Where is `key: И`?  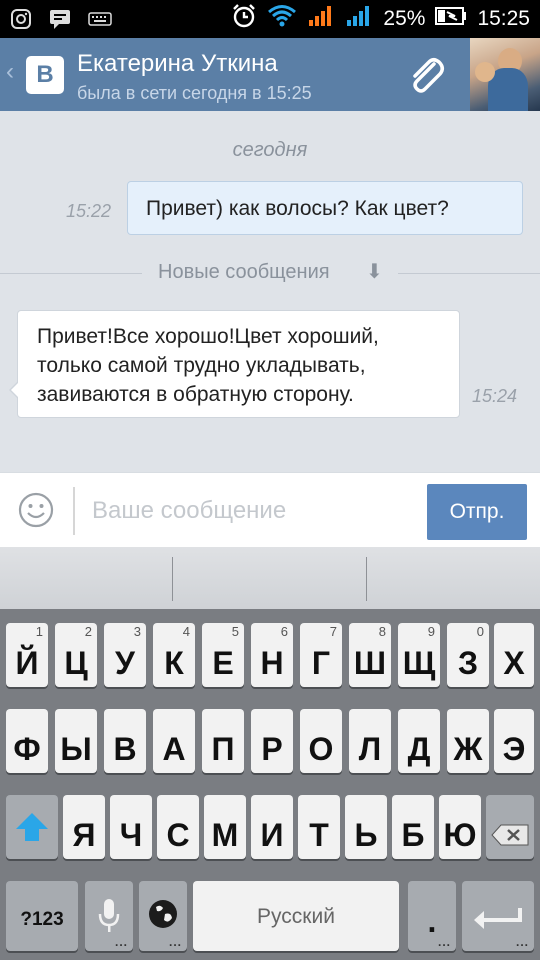
key: И is located at coordinates (272, 827).